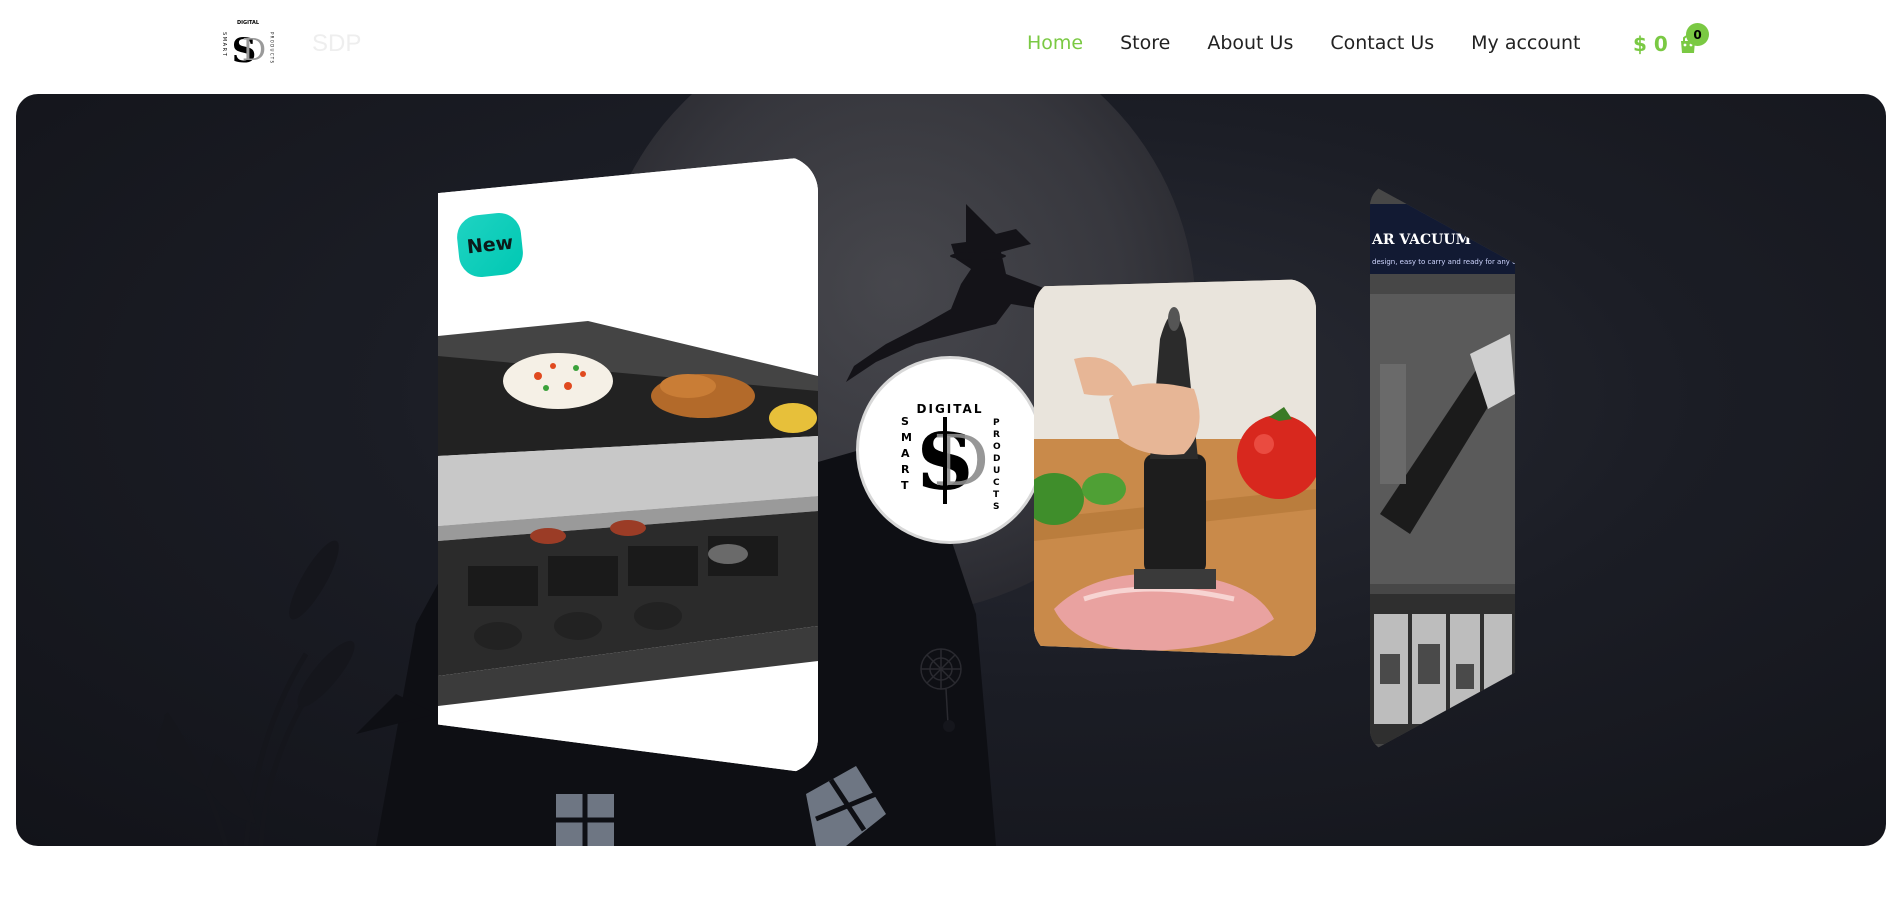 Image resolution: width=1899 pixels, height=907 pixels. What do you see at coordinates (996, 423) in the screenshot?
I see `svg-text: P` at bounding box center [996, 423].